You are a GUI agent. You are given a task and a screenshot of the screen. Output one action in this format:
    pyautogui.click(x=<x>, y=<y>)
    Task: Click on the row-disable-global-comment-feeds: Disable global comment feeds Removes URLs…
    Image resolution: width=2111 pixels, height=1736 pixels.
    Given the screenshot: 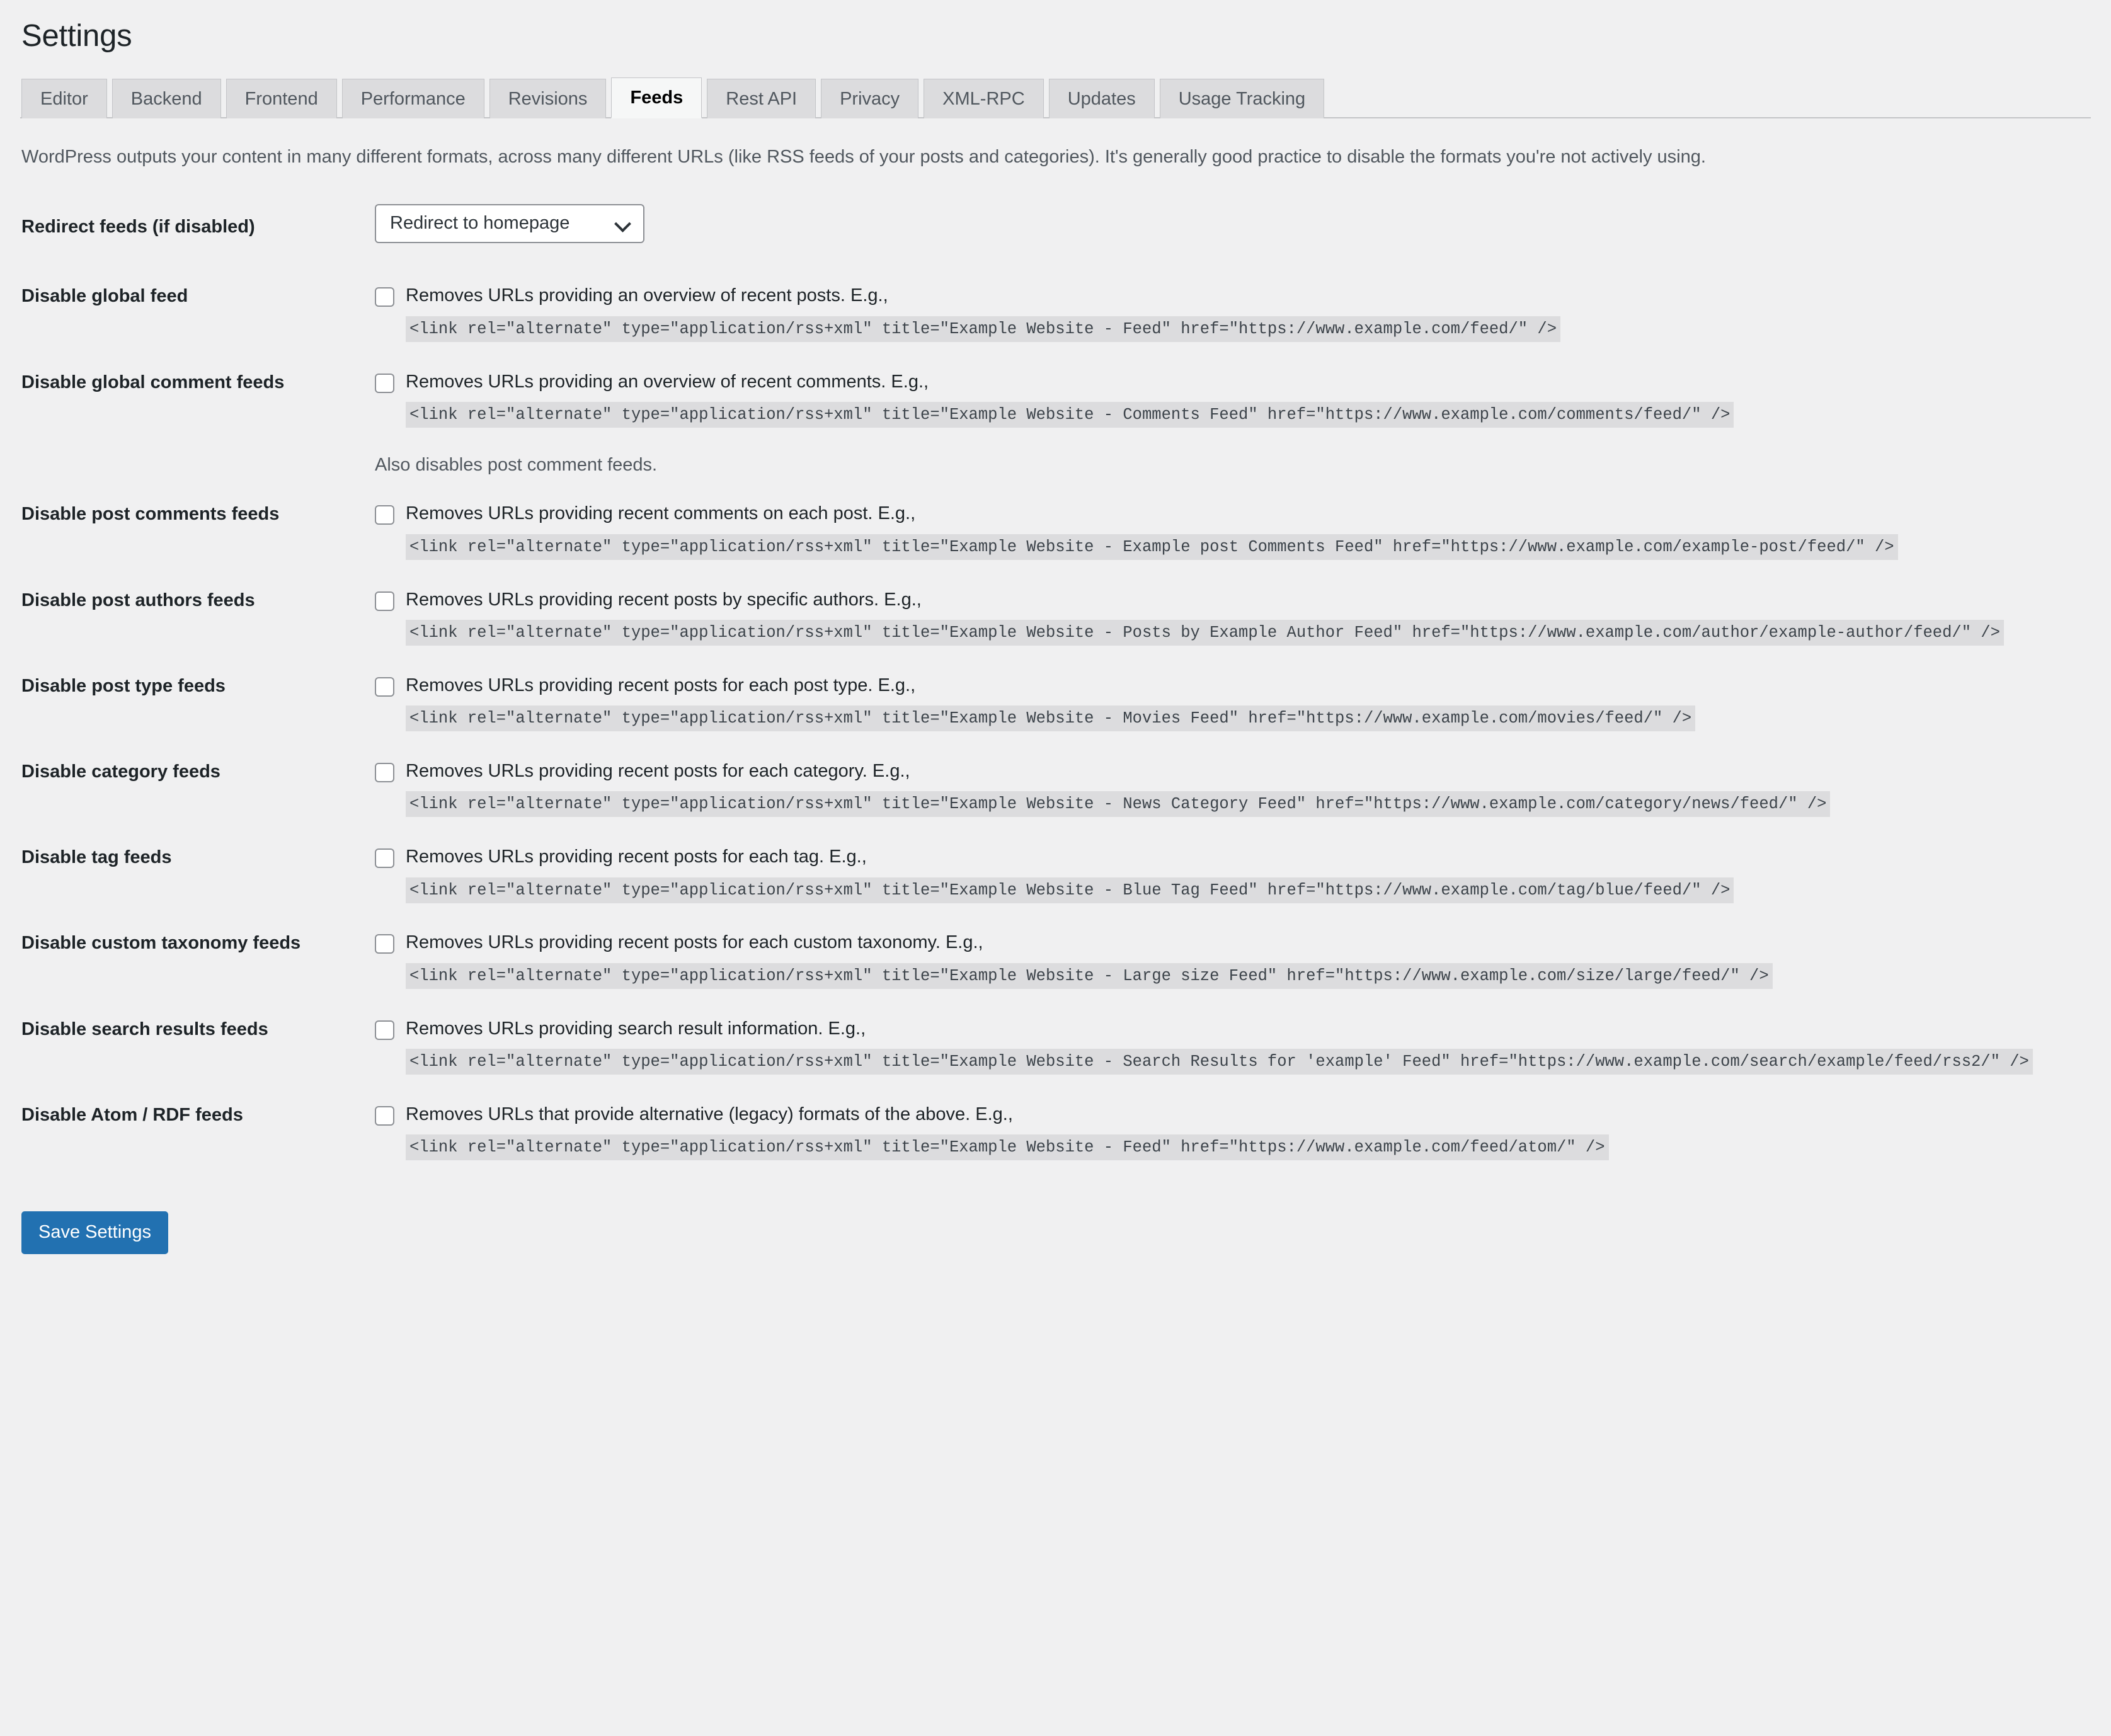 What is the action you would take?
    pyautogui.click(x=1055, y=424)
    